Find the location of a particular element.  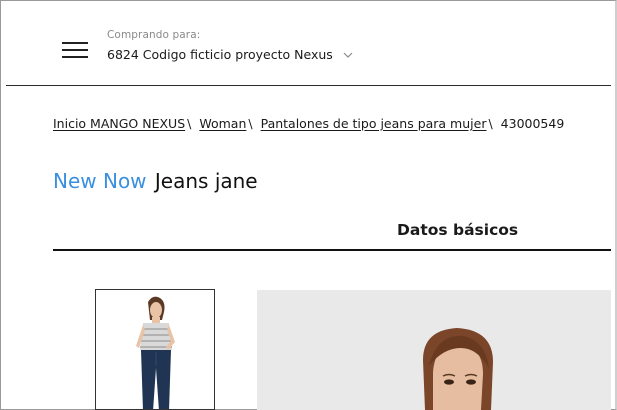

breadcrumb-link-category: Pantalones de tipo jeans para mujer is located at coordinates (374, 123).